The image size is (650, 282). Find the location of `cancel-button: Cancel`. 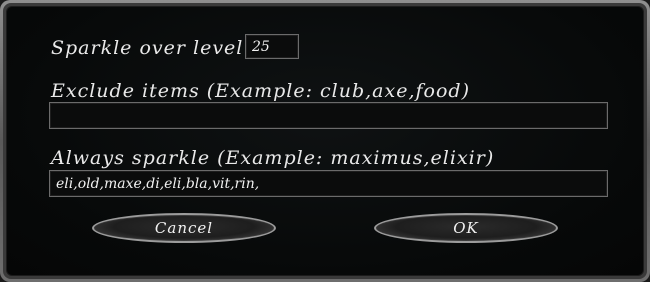

cancel-button: Cancel is located at coordinates (184, 228).